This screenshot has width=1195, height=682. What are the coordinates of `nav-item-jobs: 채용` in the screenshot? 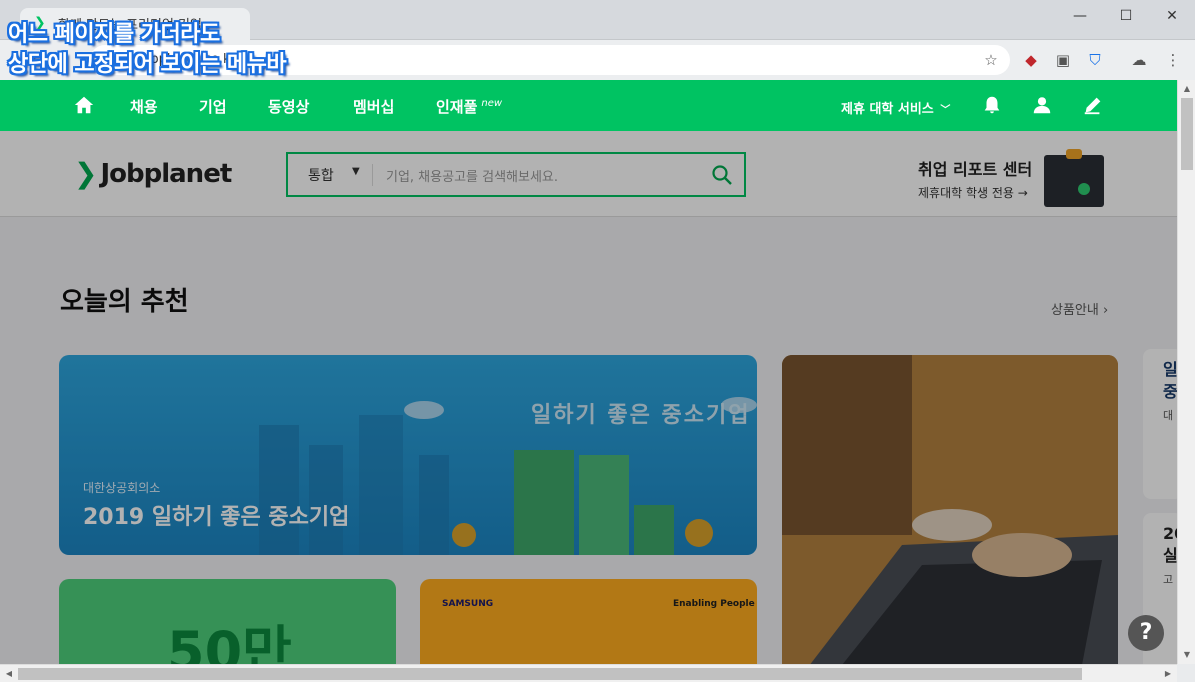 It's located at (144, 106).